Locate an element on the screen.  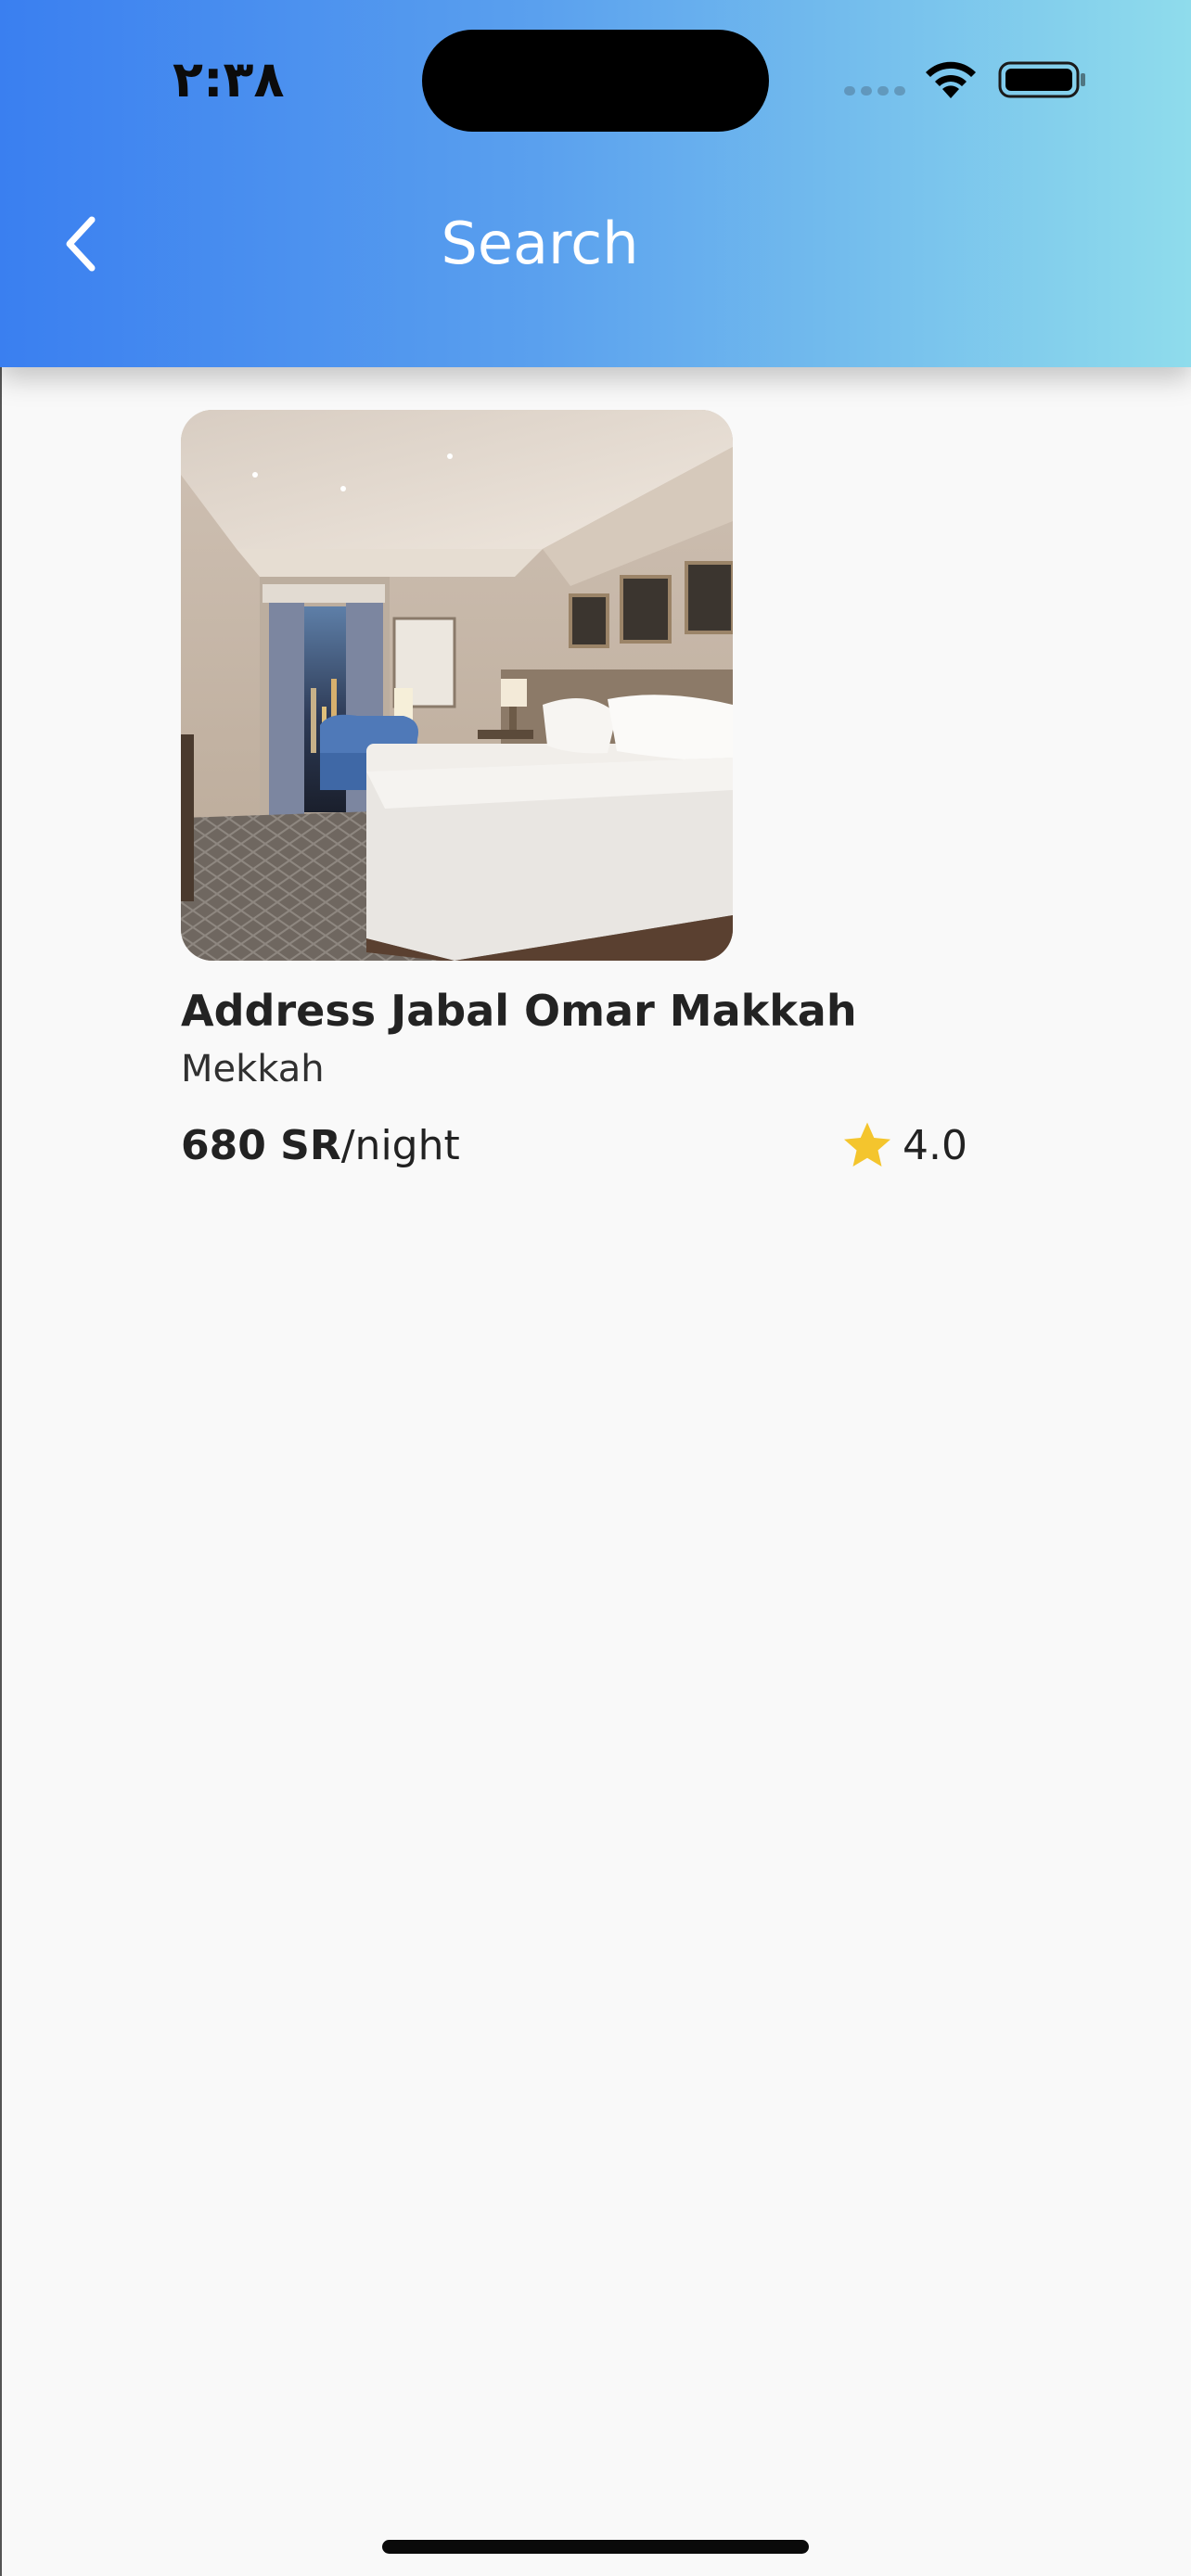
star-icon is located at coordinates (867, 1144).